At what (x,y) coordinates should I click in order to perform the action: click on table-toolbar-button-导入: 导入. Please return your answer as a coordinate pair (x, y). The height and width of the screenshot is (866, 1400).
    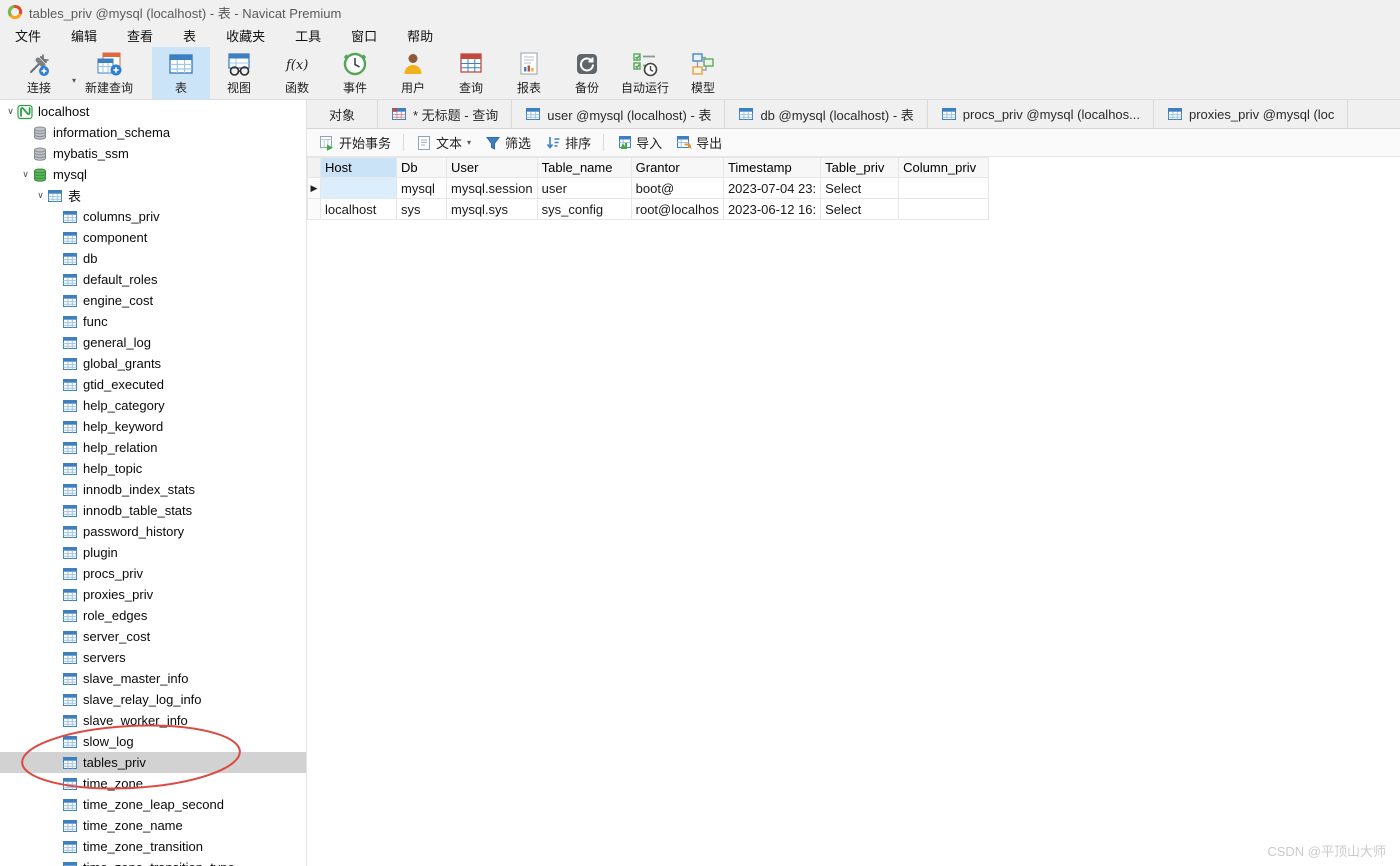
    Looking at the image, I should click on (639, 143).